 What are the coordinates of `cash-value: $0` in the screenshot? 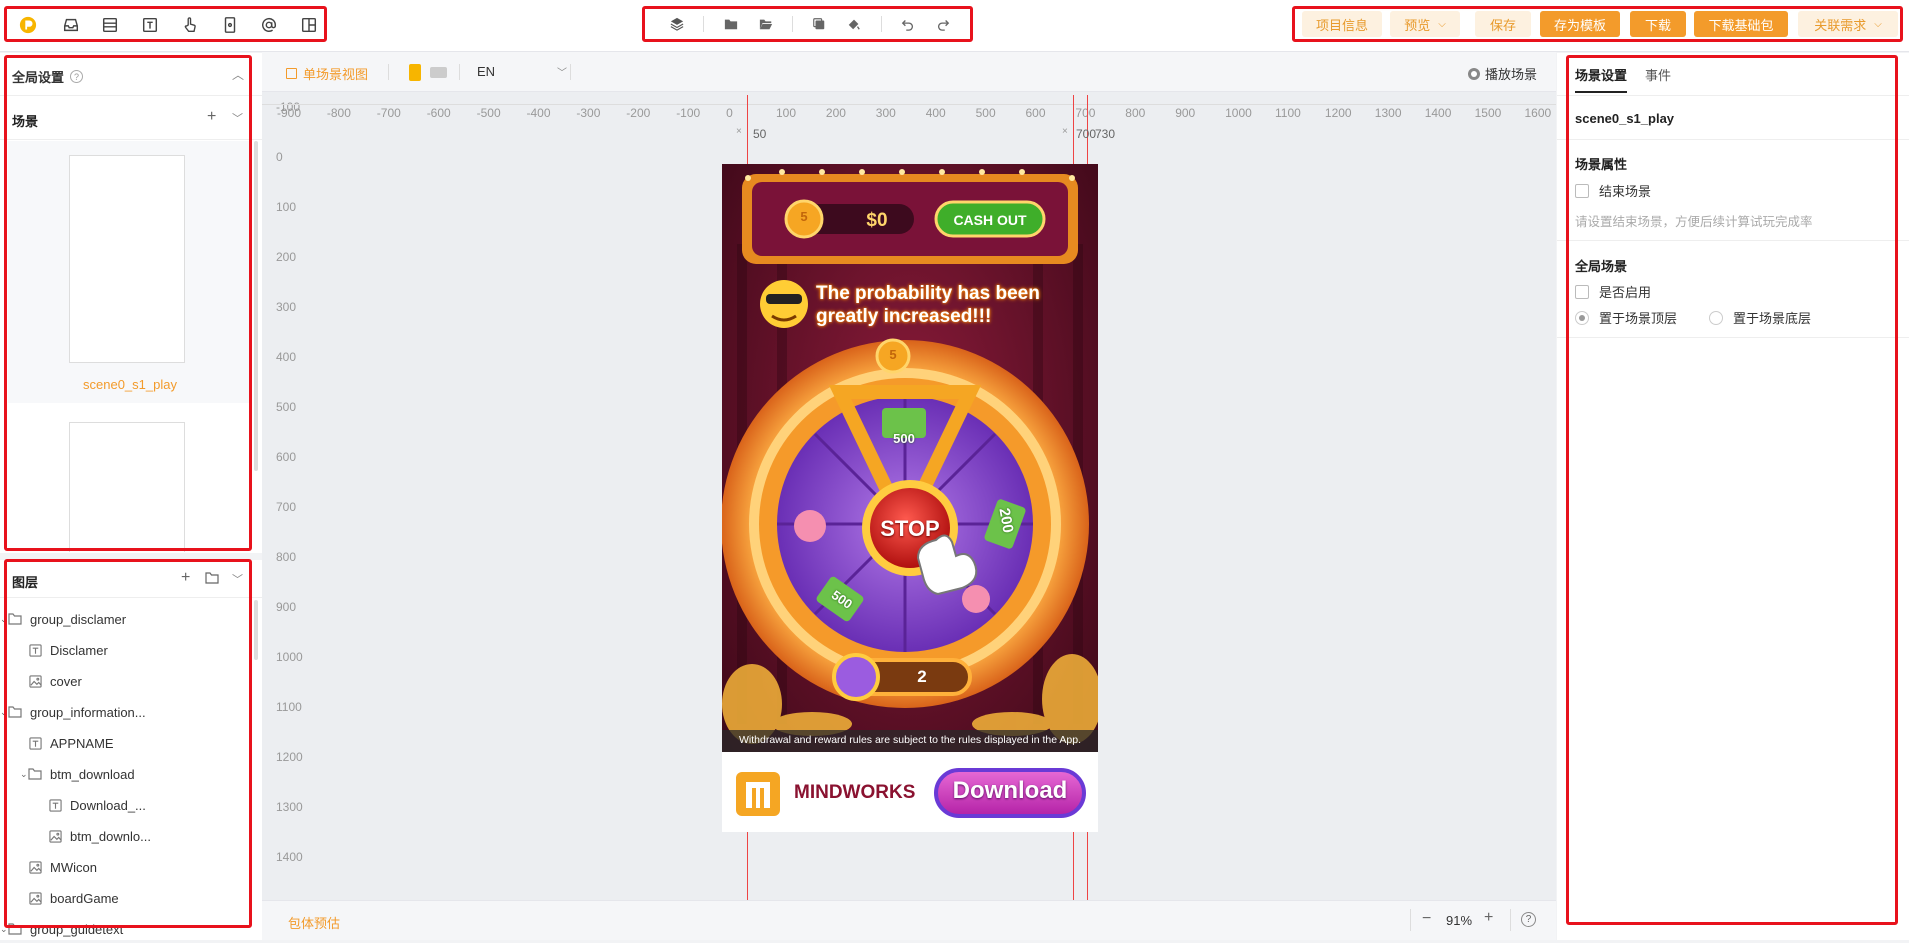 It's located at (877, 220).